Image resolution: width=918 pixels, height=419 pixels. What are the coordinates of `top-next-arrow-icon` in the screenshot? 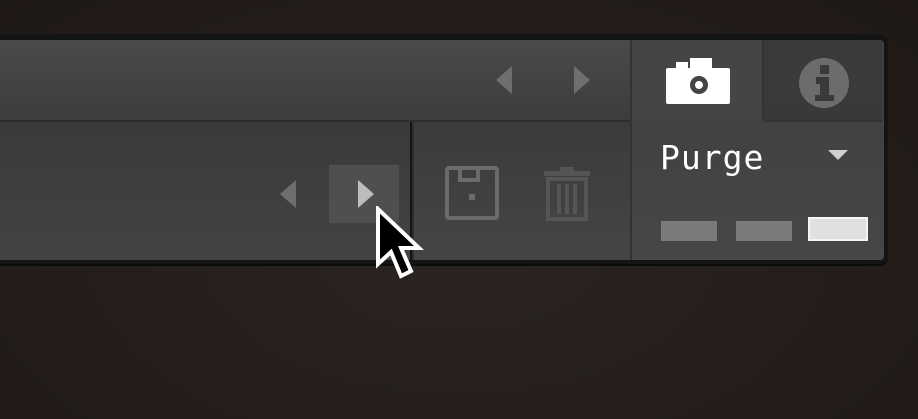 It's located at (582, 80).